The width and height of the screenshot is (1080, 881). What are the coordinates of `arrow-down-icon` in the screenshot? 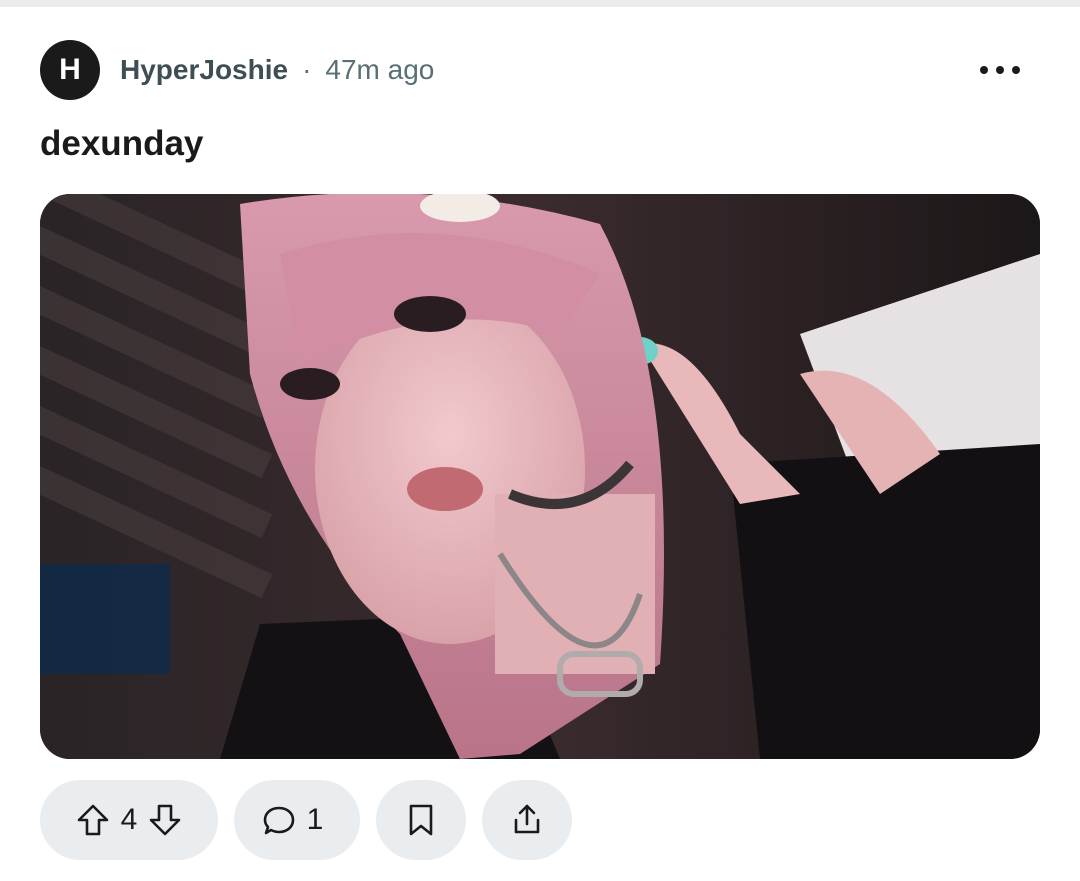 It's located at (165, 820).